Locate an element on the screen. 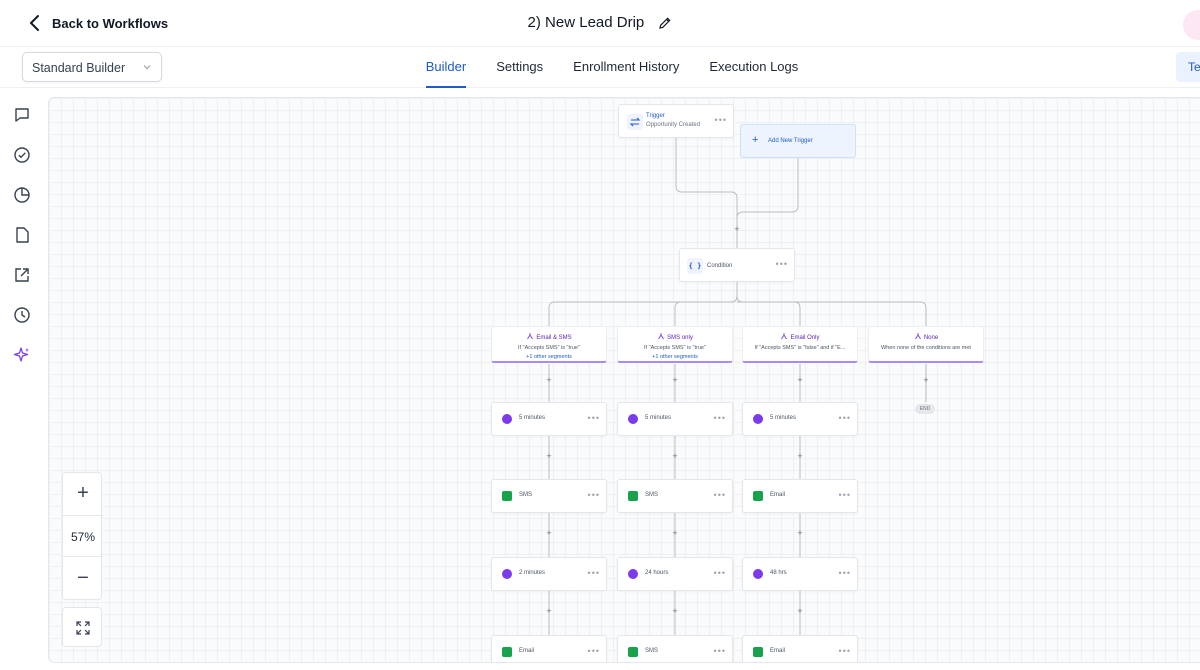 Image resolution: width=1200 pixels, height=670 pixels. step-label: 48 hrs is located at coordinates (778, 573).